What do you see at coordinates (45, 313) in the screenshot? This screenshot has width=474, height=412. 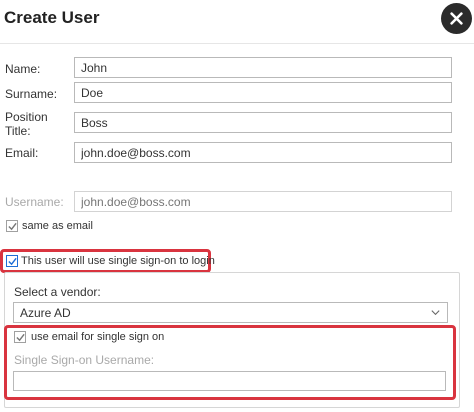 I see `vendor-selected-value: Azure AD` at bounding box center [45, 313].